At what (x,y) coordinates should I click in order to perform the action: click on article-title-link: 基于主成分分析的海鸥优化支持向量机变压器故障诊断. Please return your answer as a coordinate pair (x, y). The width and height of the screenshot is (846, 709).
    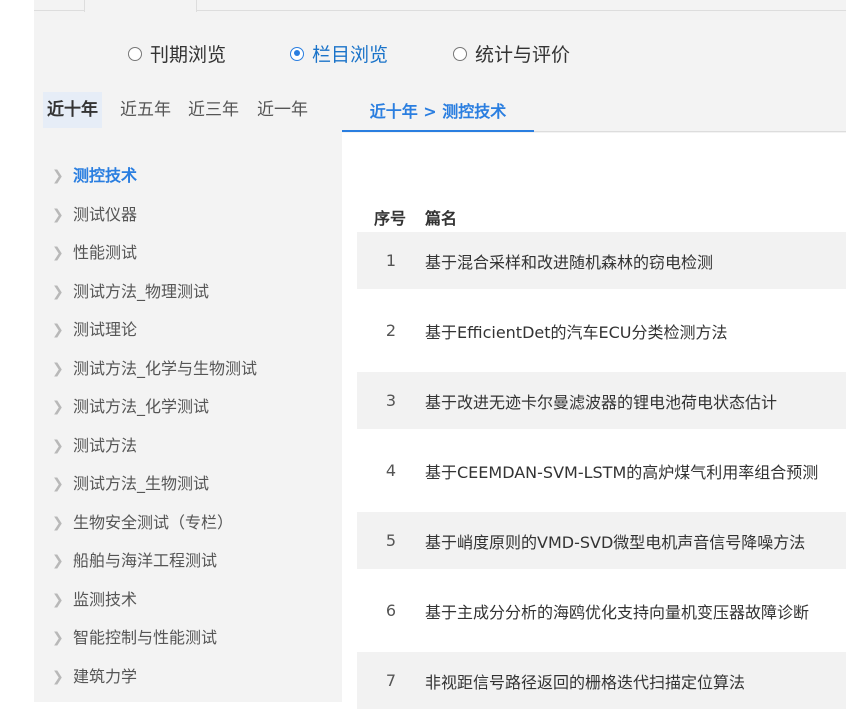
    Looking at the image, I should click on (617, 611).